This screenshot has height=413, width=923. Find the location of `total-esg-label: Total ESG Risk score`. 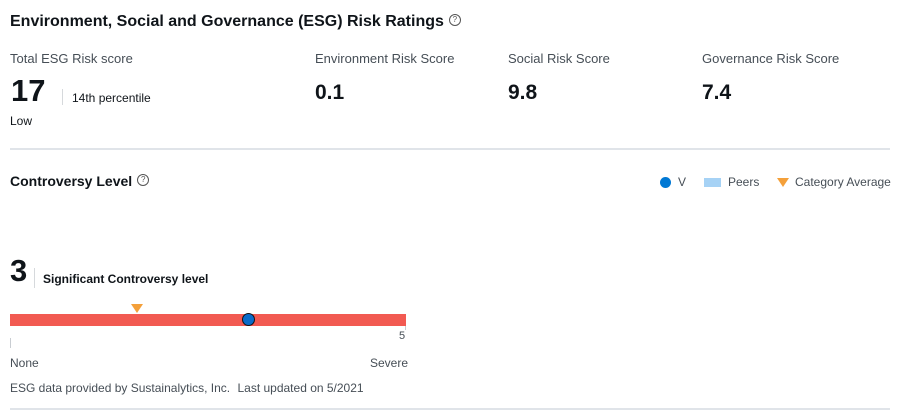

total-esg-label: Total ESG Risk score is located at coordinates (71, 58).